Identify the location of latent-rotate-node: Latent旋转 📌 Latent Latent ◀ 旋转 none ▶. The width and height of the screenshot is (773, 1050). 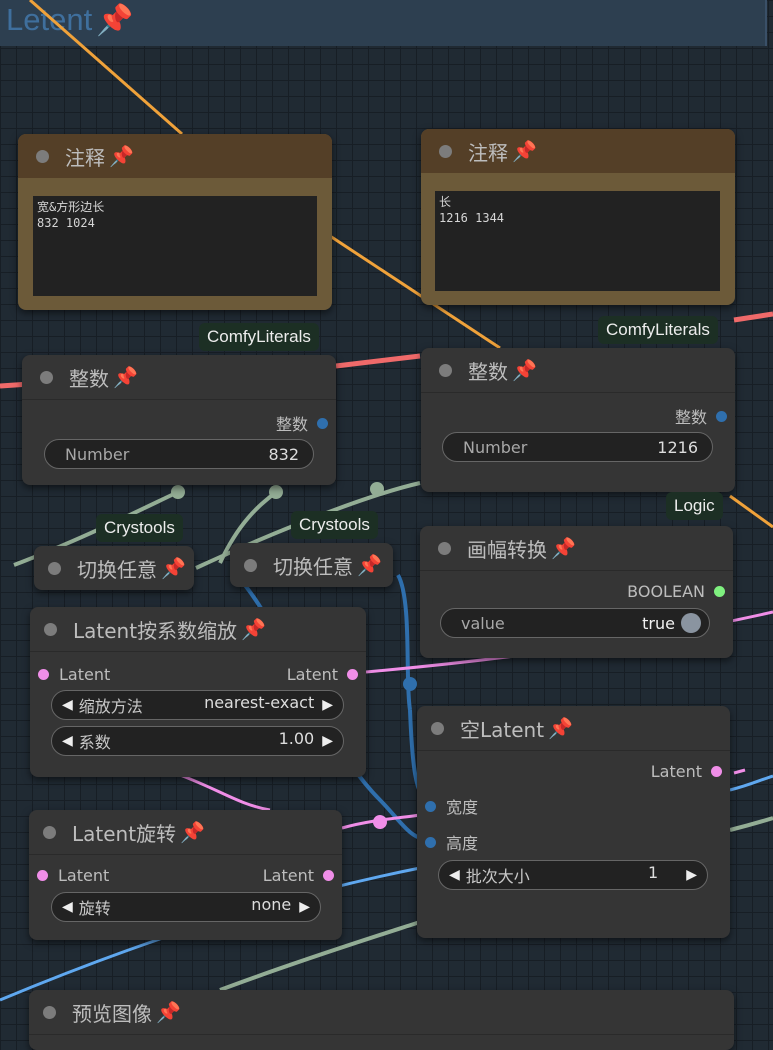
(185, 875).